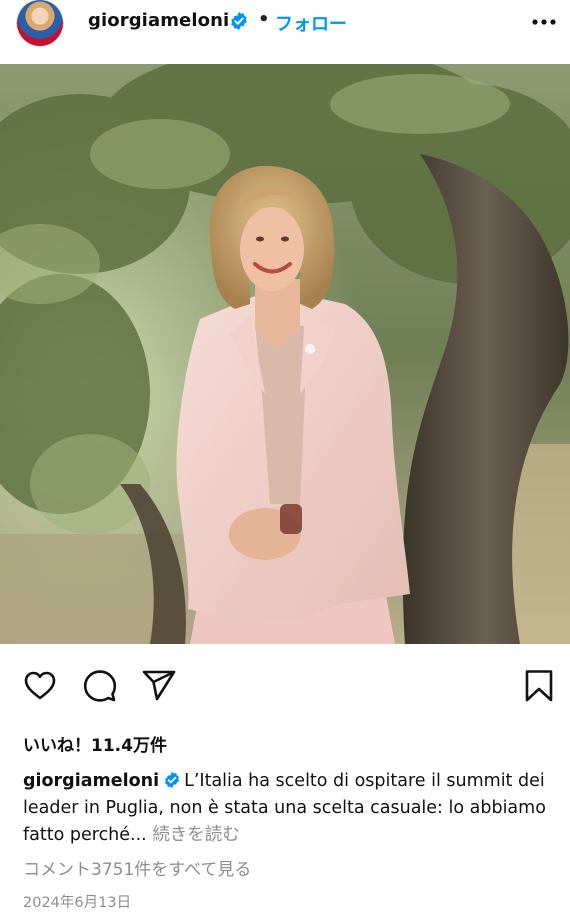  What do you see at coordinates (158, 20) in the screenshot?
I see `header-username: giorgiameloni` at bounding box center [158, 20].